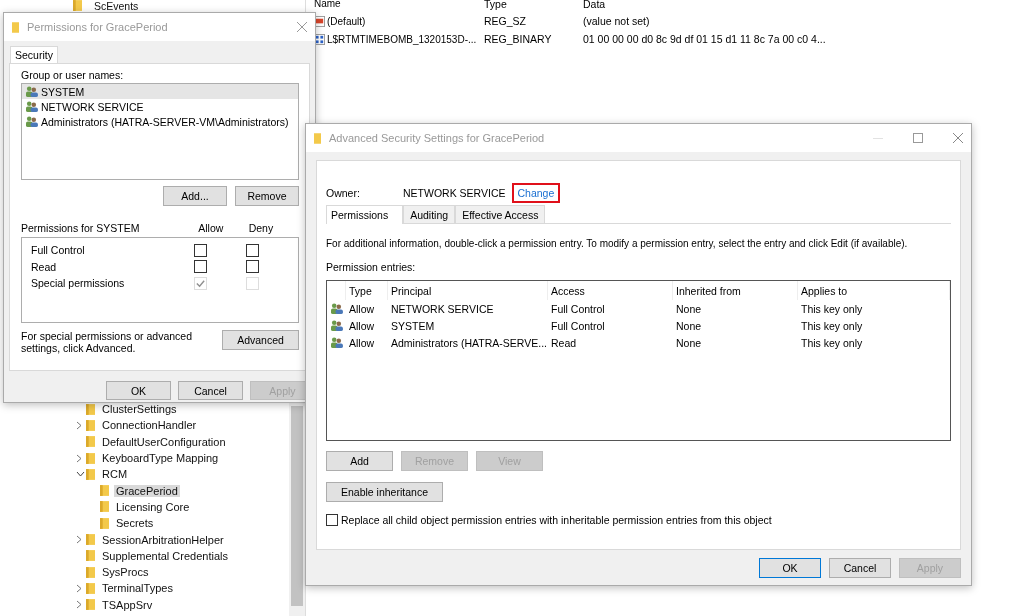 The height and width of the screenshot is (616, 1024). I want to click on owner-label: Owner:, so click(343, 193).